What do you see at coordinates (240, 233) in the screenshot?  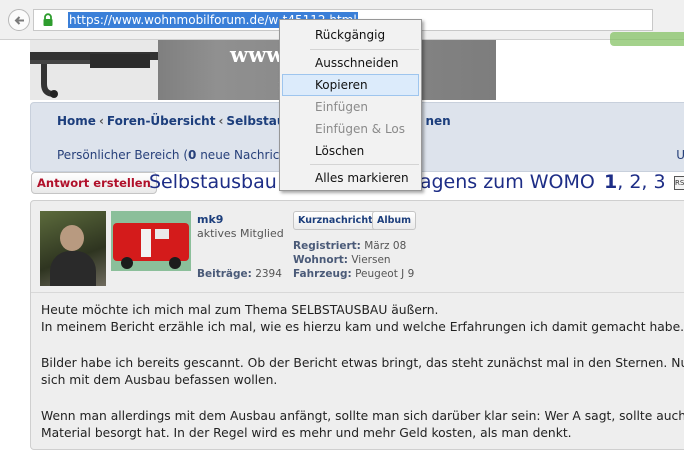 I see `user-rank: aktives Mitglied` at bounding box center [240, 233].